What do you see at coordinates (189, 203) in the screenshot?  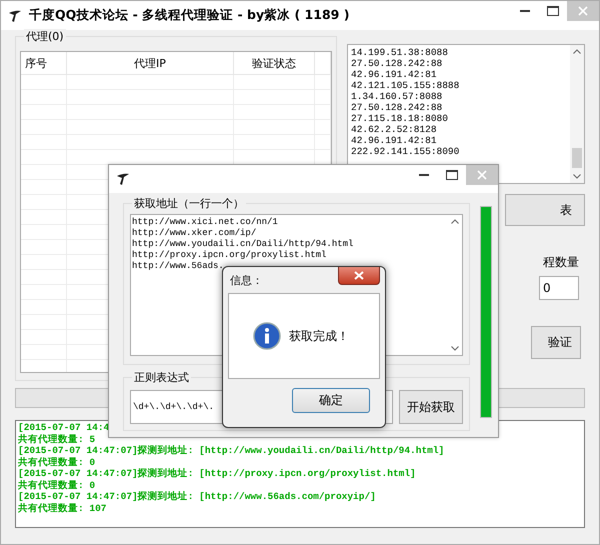 I see `group-label: 获取地址（一行一个）` at bounding box center [189, 203].